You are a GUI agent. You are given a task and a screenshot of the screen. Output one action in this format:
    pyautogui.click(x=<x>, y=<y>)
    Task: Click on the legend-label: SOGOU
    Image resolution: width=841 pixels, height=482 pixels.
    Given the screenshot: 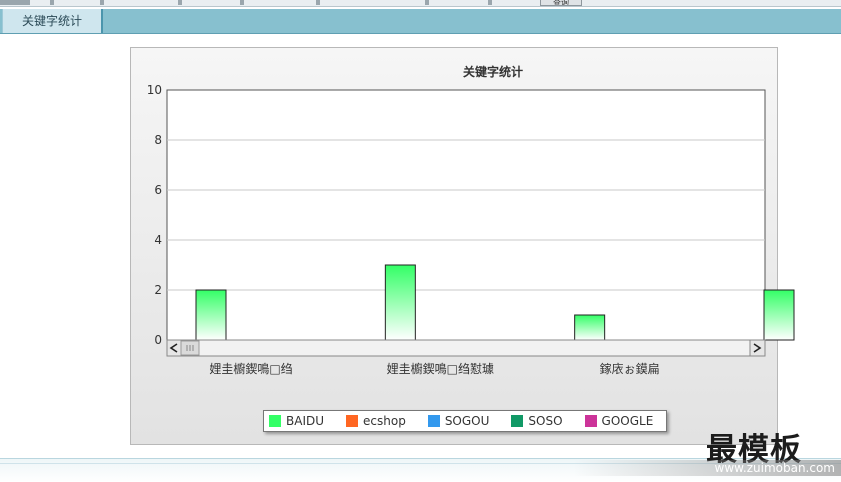 What is the action you would take?
    pyautogui.click(x=467, y=421)
    